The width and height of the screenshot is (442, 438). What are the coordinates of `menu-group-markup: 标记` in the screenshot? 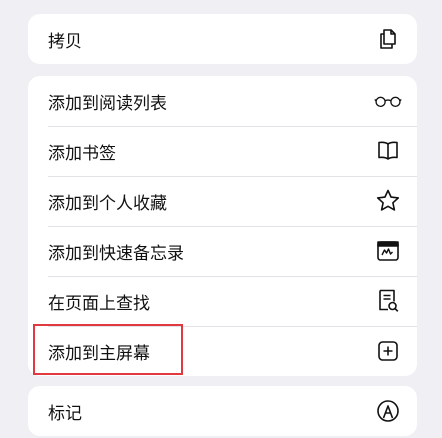 It's located at (222, 411).